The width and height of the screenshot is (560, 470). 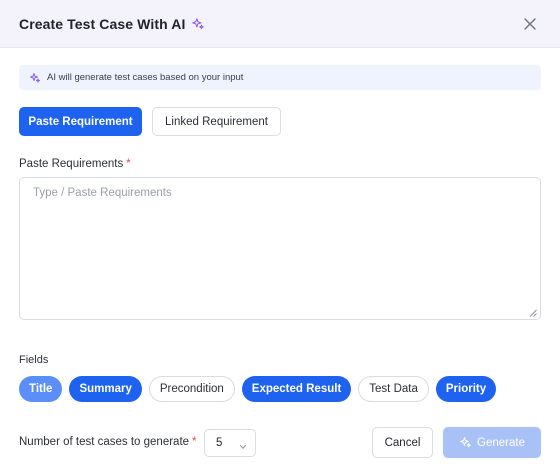 What do you see at coordinates (102, 193) in the screenshot?
I see `requirements-placeholder: Type / Paste Requirements` at bounding box center [102, 193].